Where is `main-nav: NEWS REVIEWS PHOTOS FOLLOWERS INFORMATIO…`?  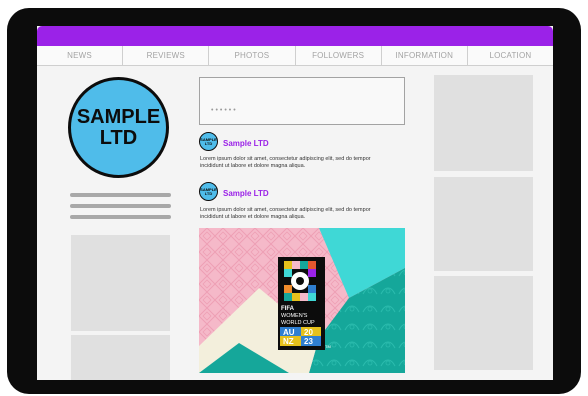 main-nav: NEWS REVIEWS PHOTOS FOLLOWERS INFORMATIO… is located at coordinates (295, 56).